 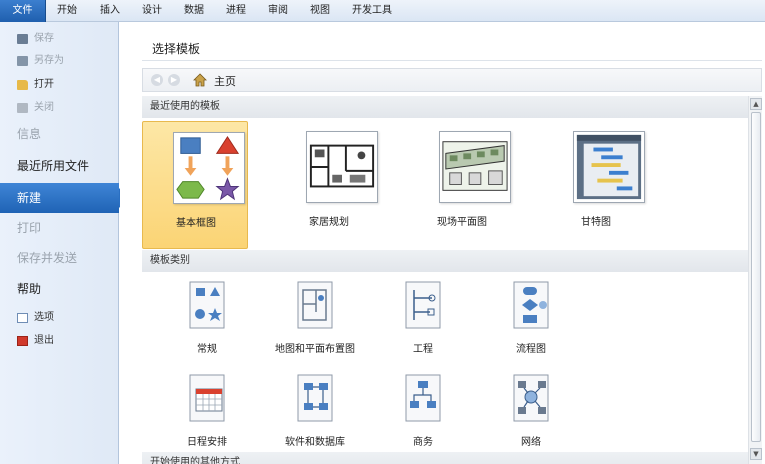 I want to click on nav-open: 打开, so click(x=59, y=85).